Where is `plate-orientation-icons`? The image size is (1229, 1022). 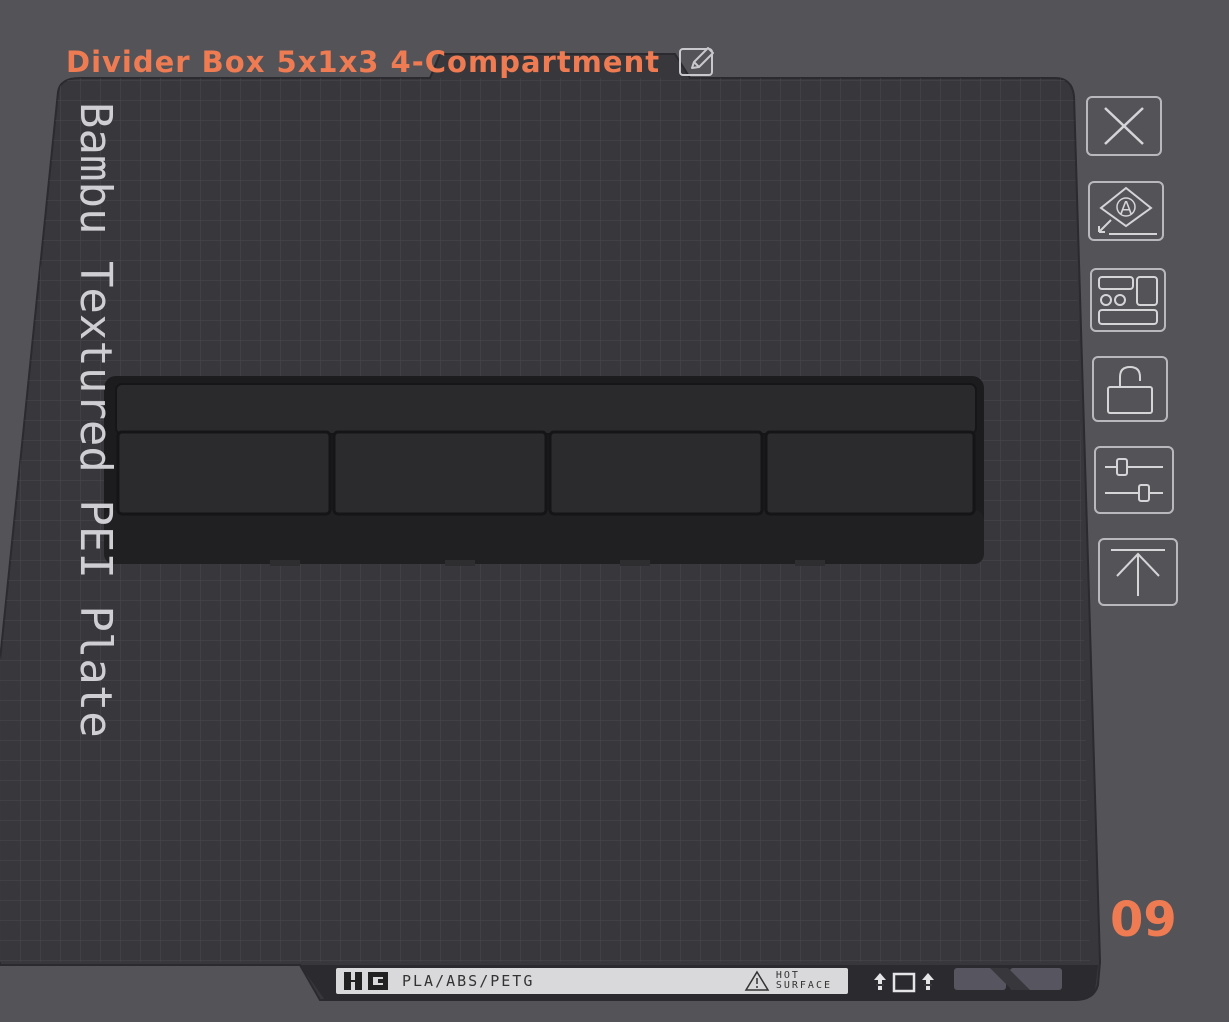 plate-orientation-icons is located at coordinates (905, 982).